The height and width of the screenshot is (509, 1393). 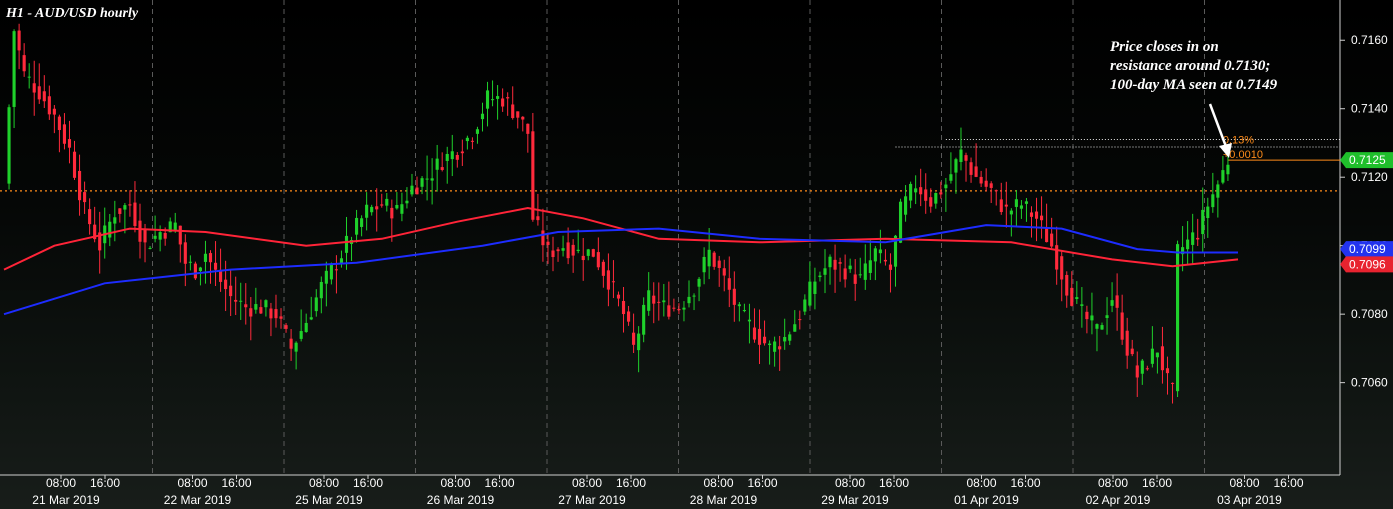 I want to click on x-date-label: 26 Mar 2019, so click(x=461, y=500).